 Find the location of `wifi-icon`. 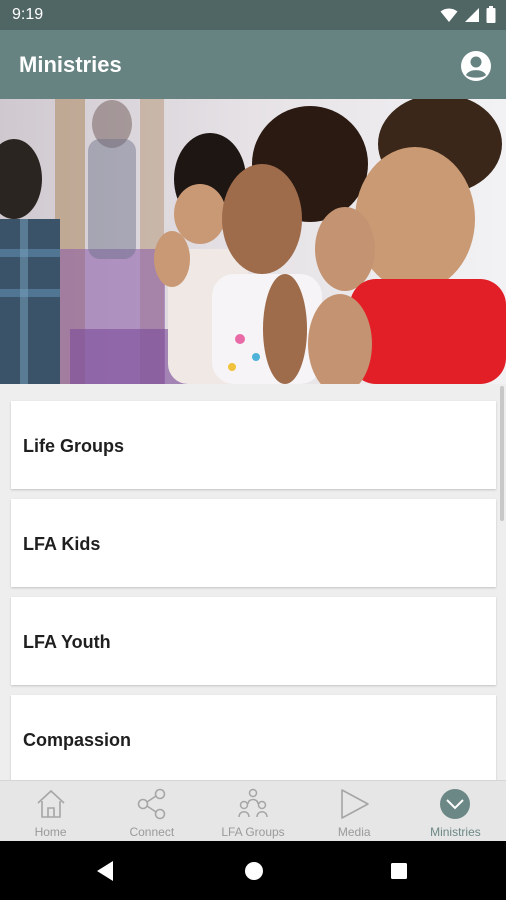

wifi-icon is located at coordinates (449, 15).